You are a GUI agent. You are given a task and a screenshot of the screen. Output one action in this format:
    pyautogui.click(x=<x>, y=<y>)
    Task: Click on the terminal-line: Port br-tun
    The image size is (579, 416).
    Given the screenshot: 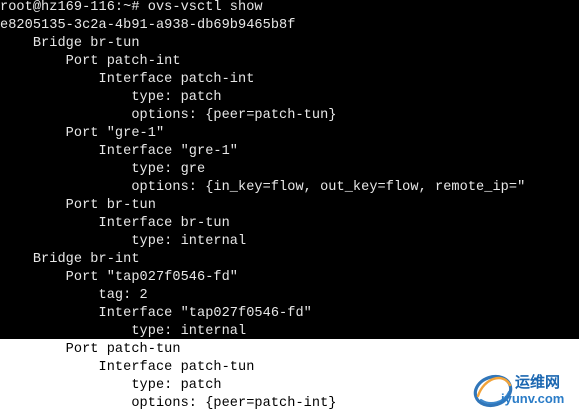 What is the action you would take?
    pyautogui.click(x=78, y=205)
    